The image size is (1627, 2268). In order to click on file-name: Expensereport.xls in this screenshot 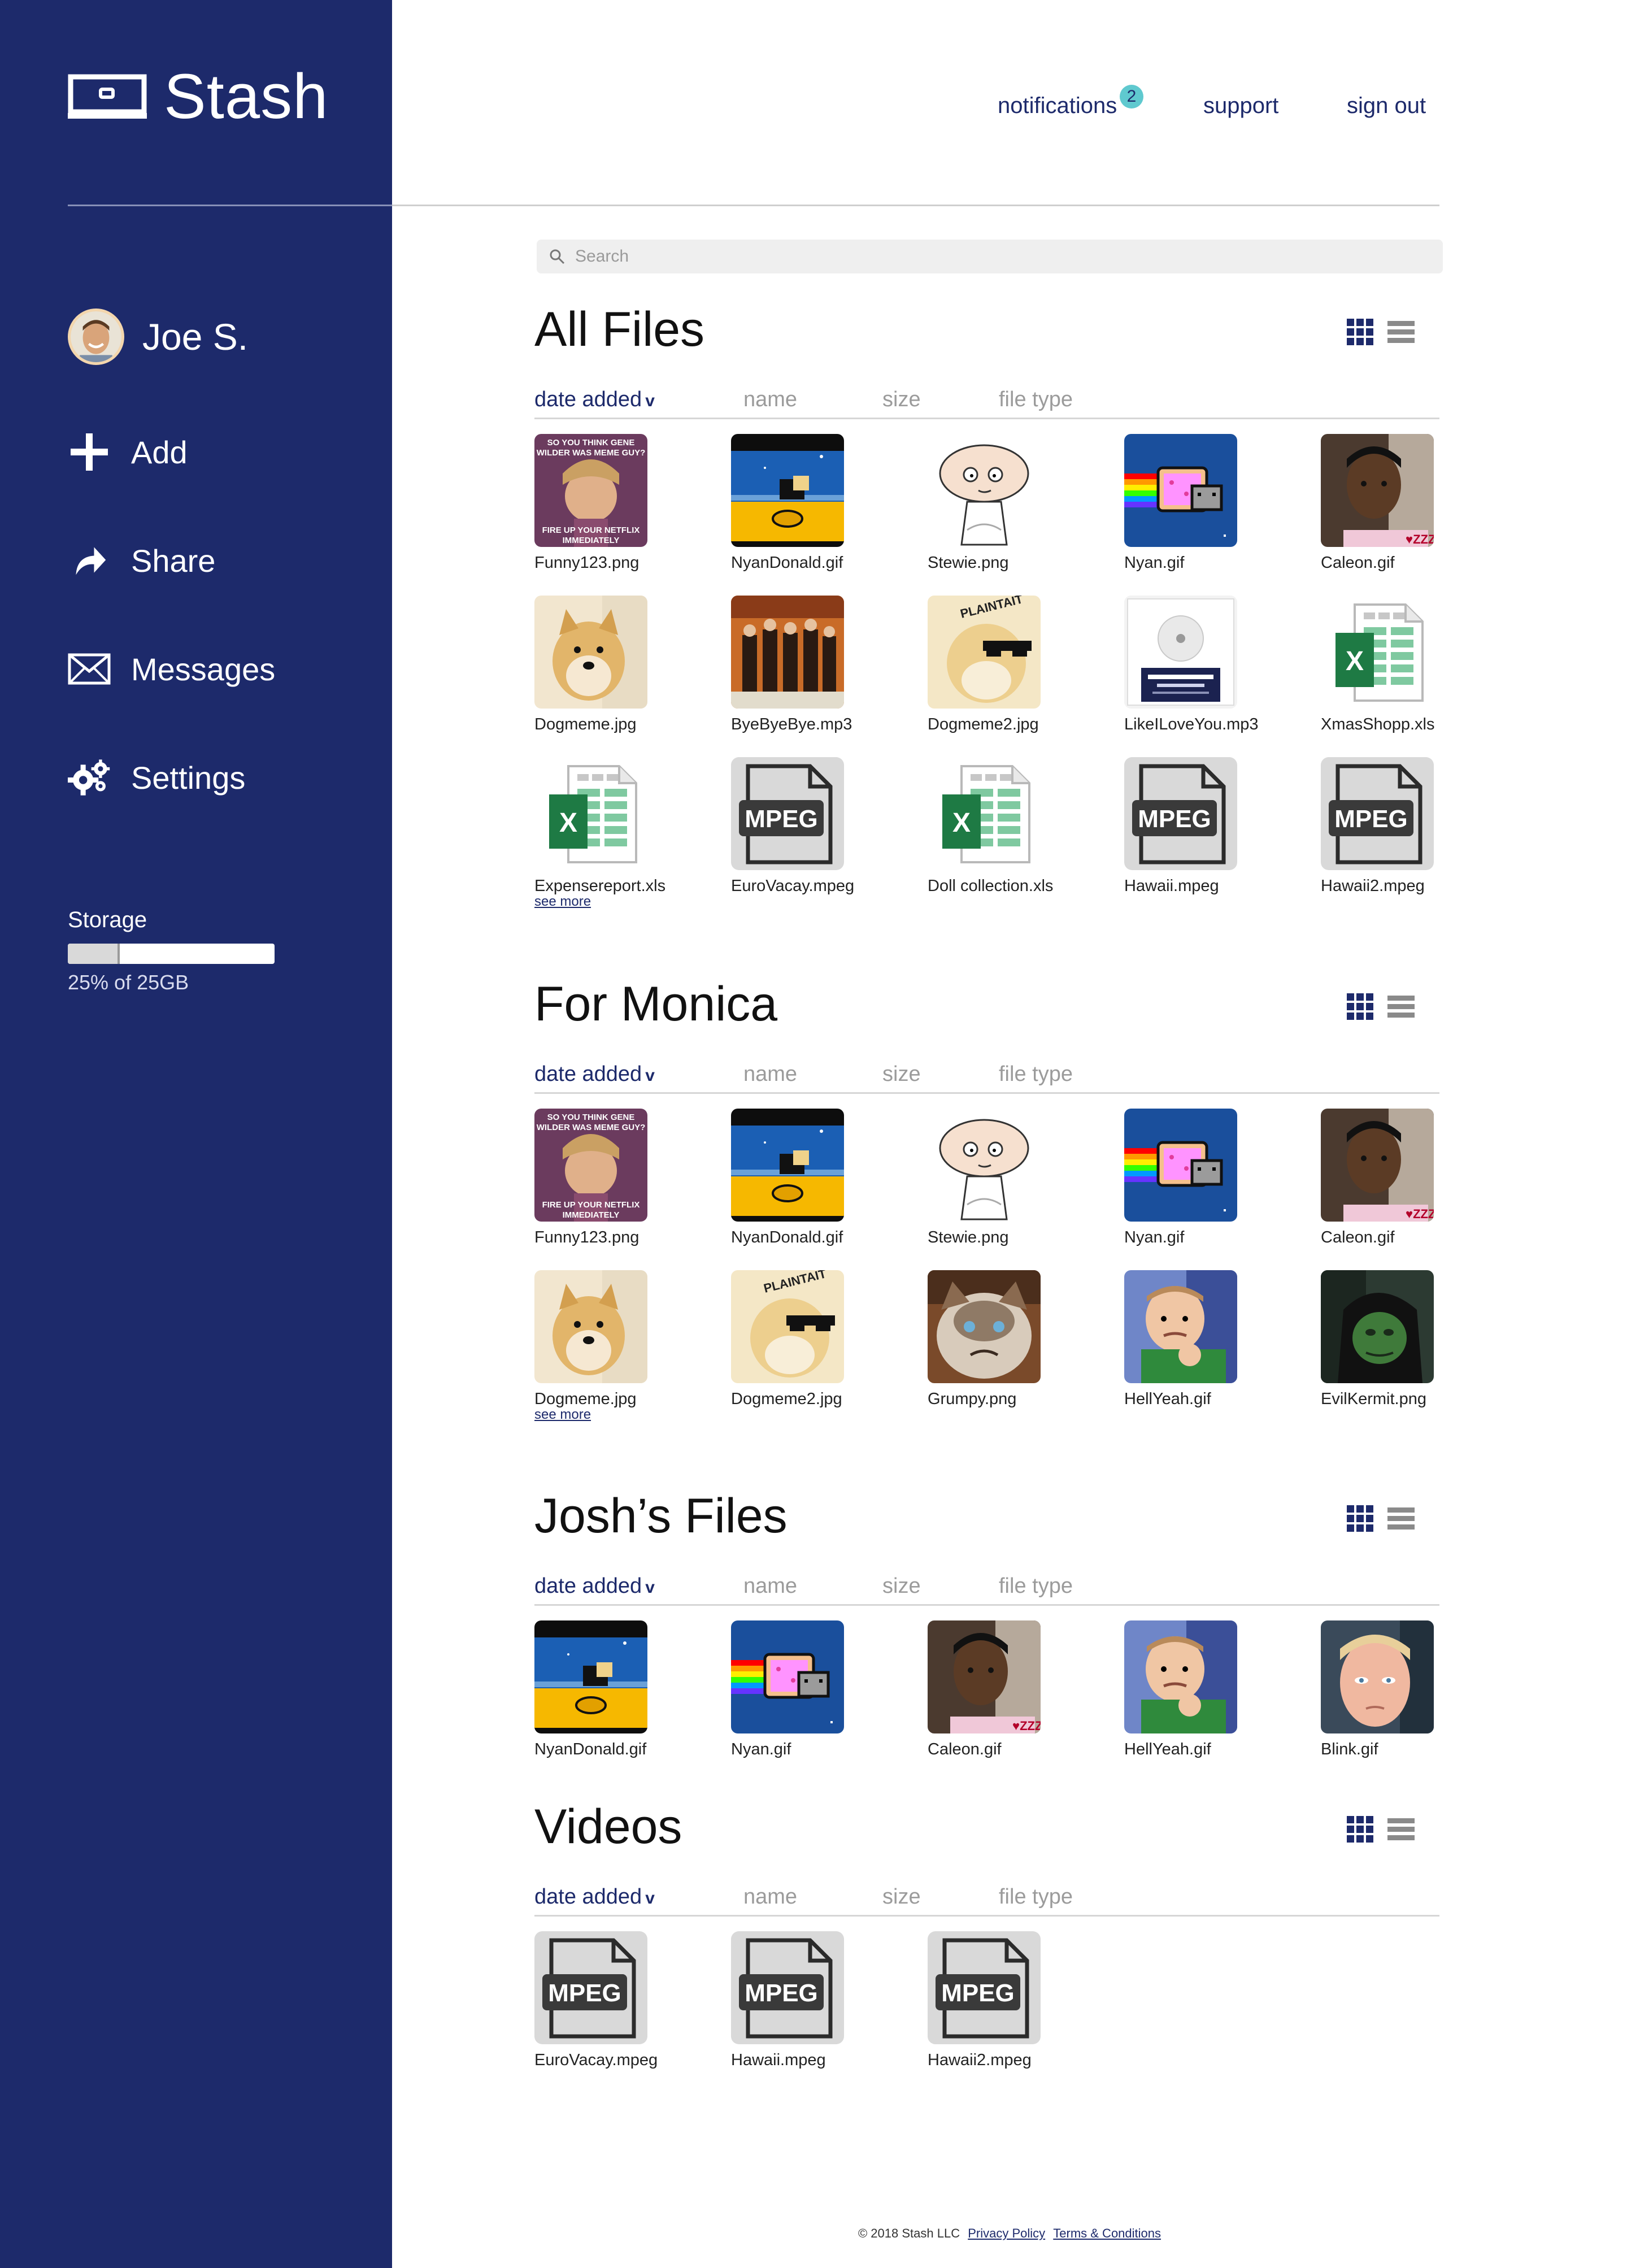, I will do `click(600, 886)`.